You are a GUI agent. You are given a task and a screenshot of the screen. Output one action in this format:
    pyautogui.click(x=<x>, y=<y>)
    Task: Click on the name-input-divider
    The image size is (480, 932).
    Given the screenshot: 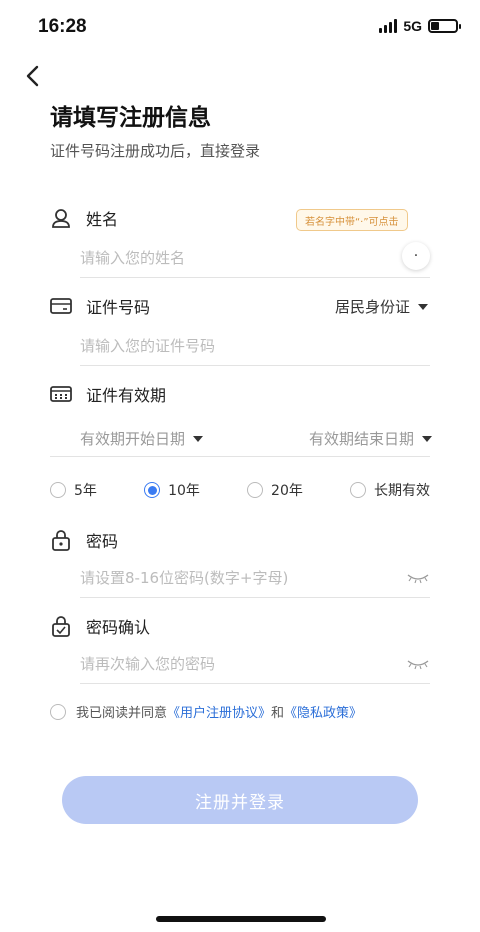 What is the action you would take?
    pyautogui.click(x=405, y=277)
    